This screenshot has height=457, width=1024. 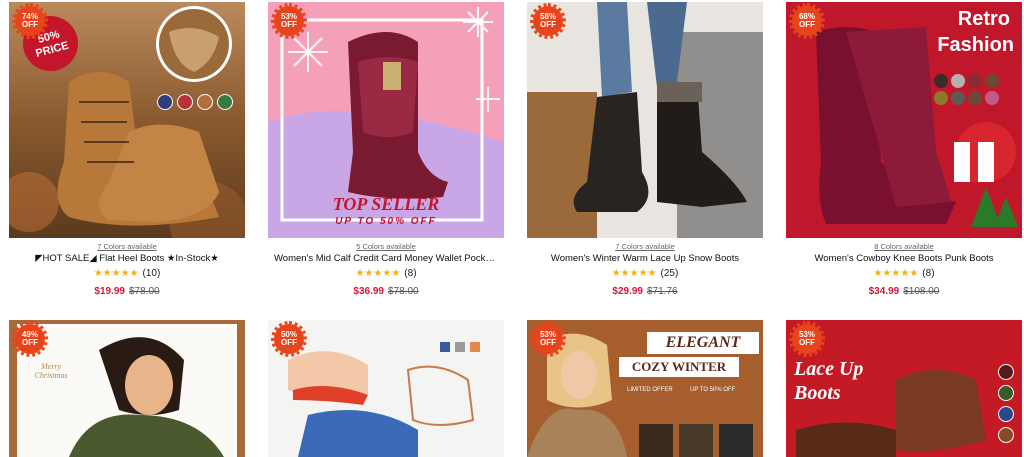 I want to click on sale-price: $19.99, so click(x=109, y=291).